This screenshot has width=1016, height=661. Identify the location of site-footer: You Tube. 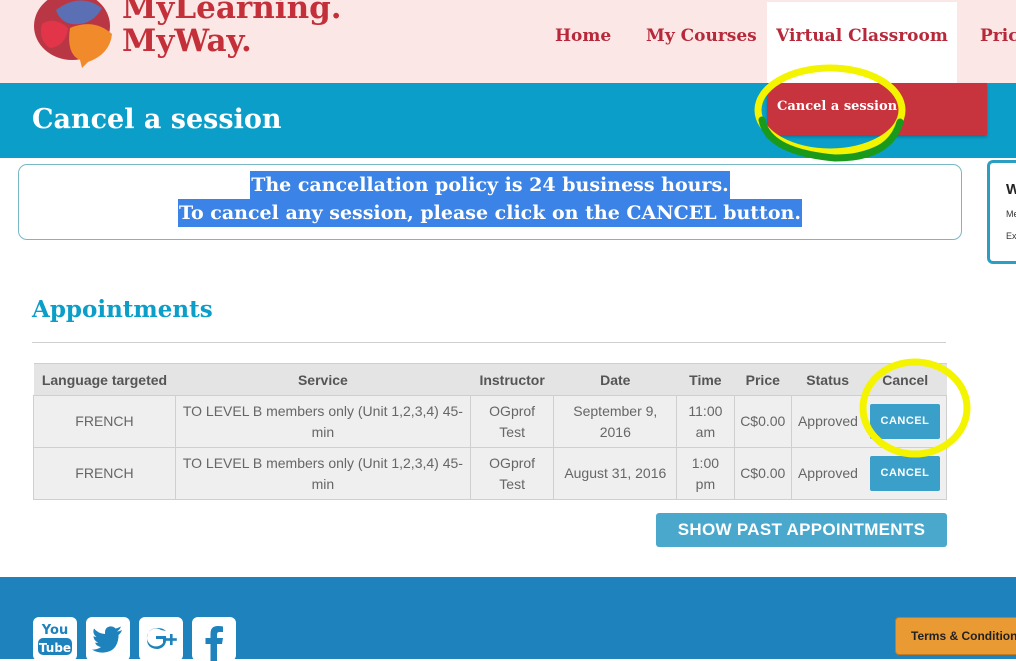
(508, 619).